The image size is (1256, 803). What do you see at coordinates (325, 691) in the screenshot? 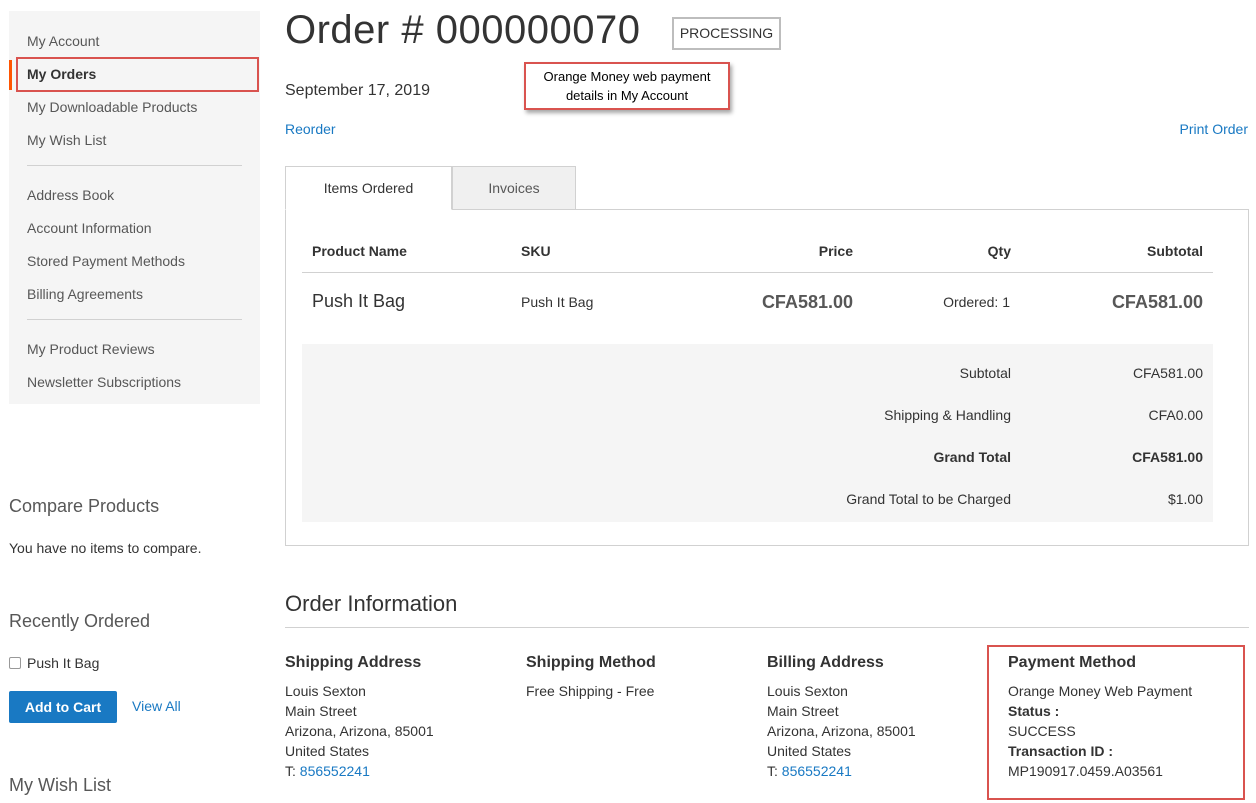
I see `shipping-name: Louis Sexton` at bounding box center [325, 691].